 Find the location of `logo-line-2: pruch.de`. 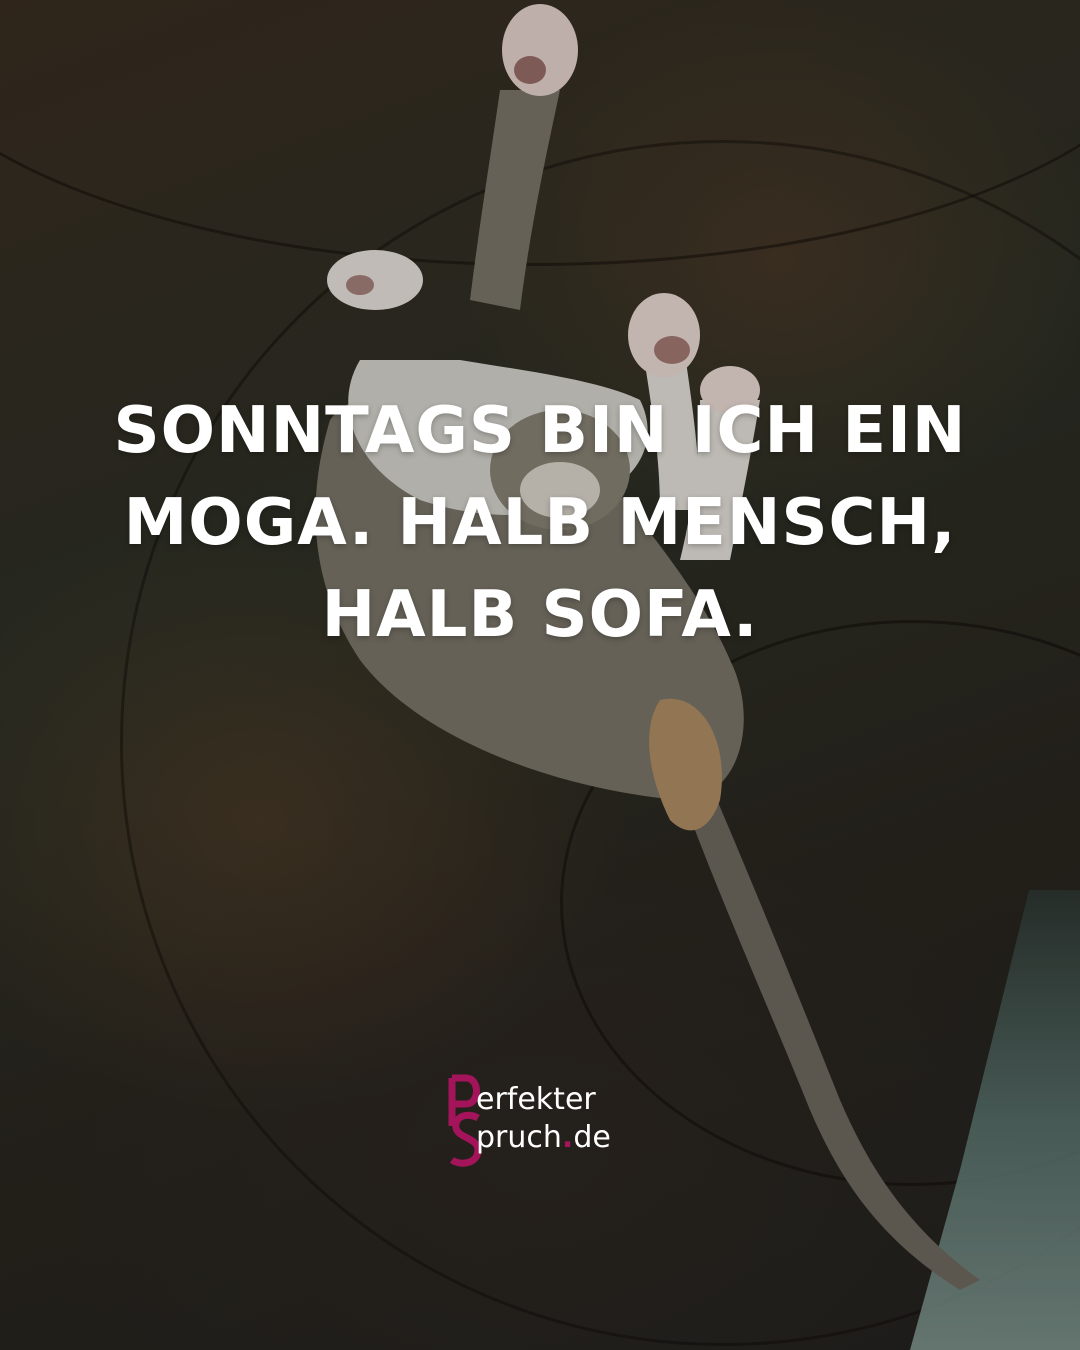

logo-line-2: pruch.de is located at coordinates (543, 1137).